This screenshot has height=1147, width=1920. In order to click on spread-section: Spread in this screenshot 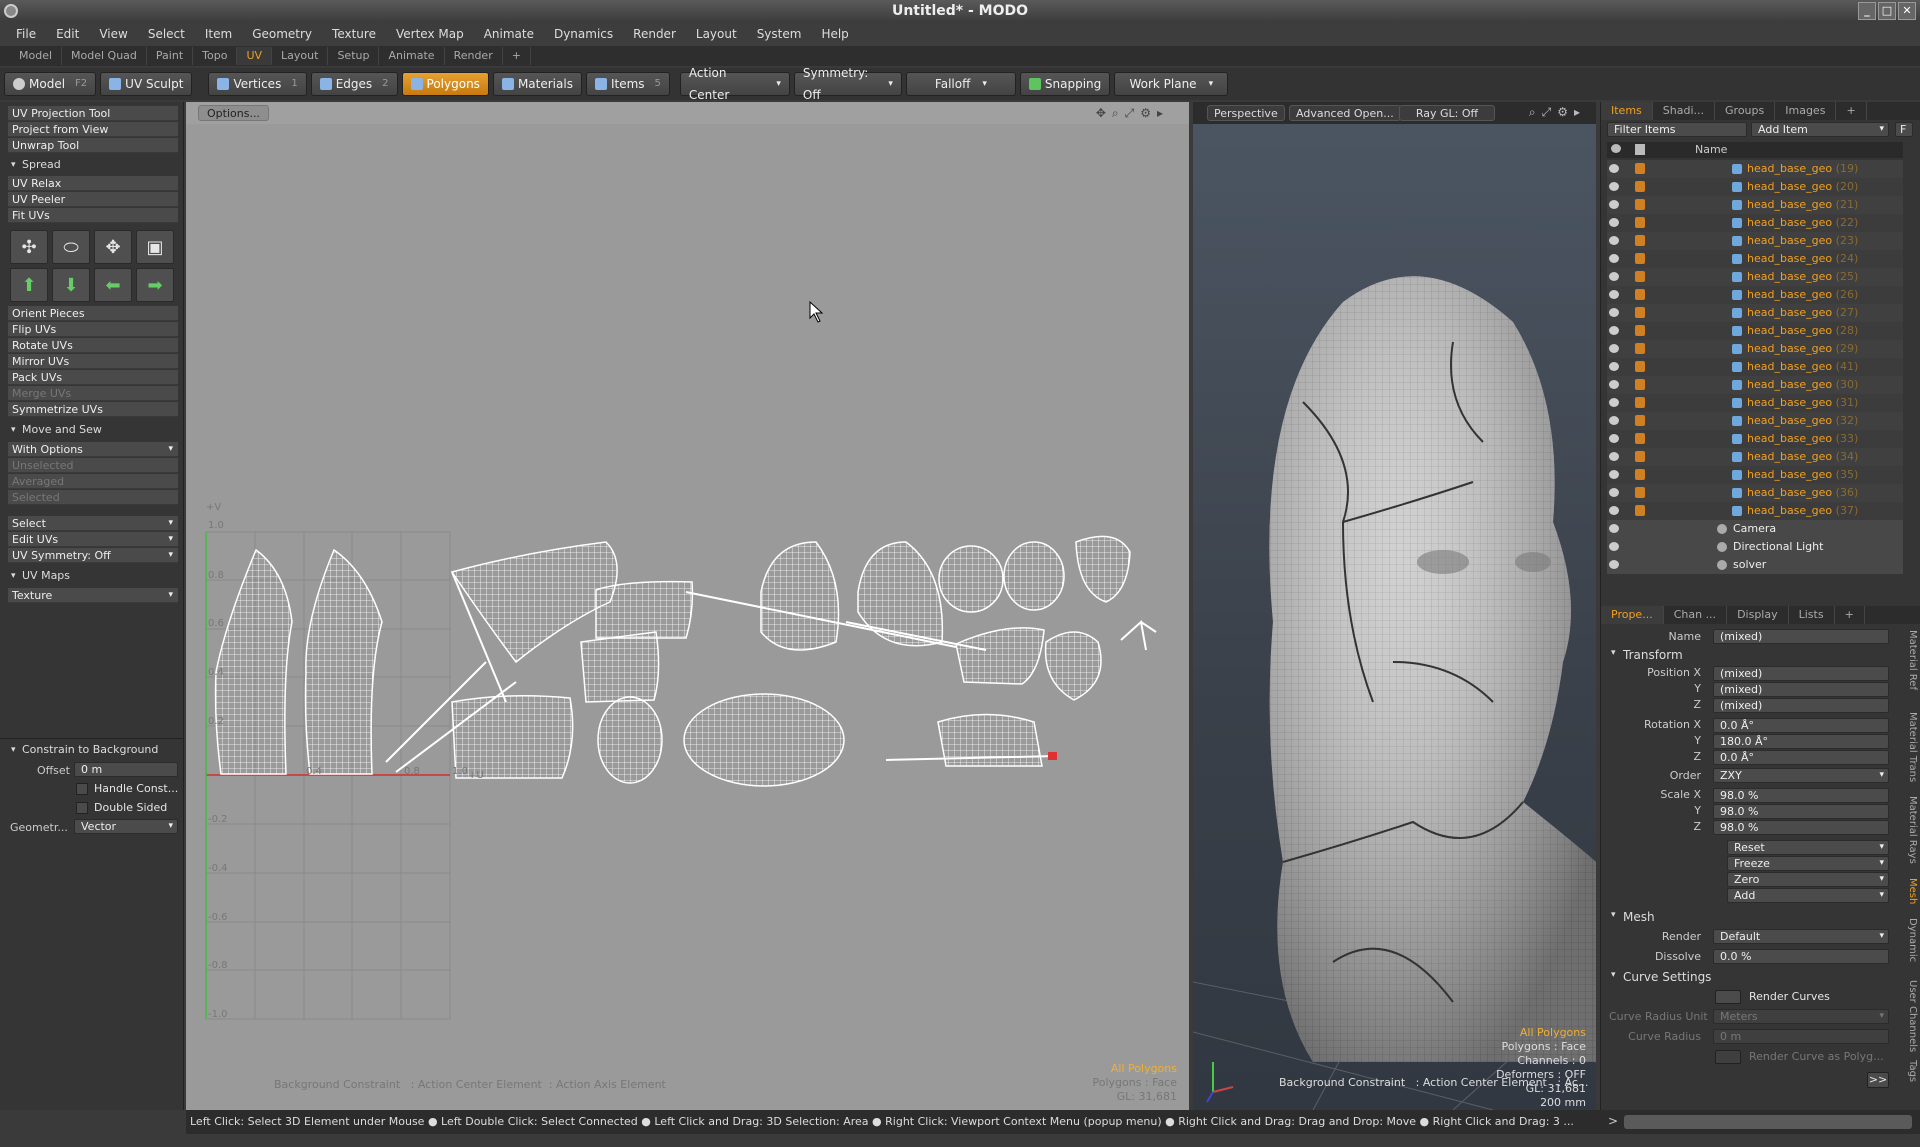, I will do `click(93, 165)`.